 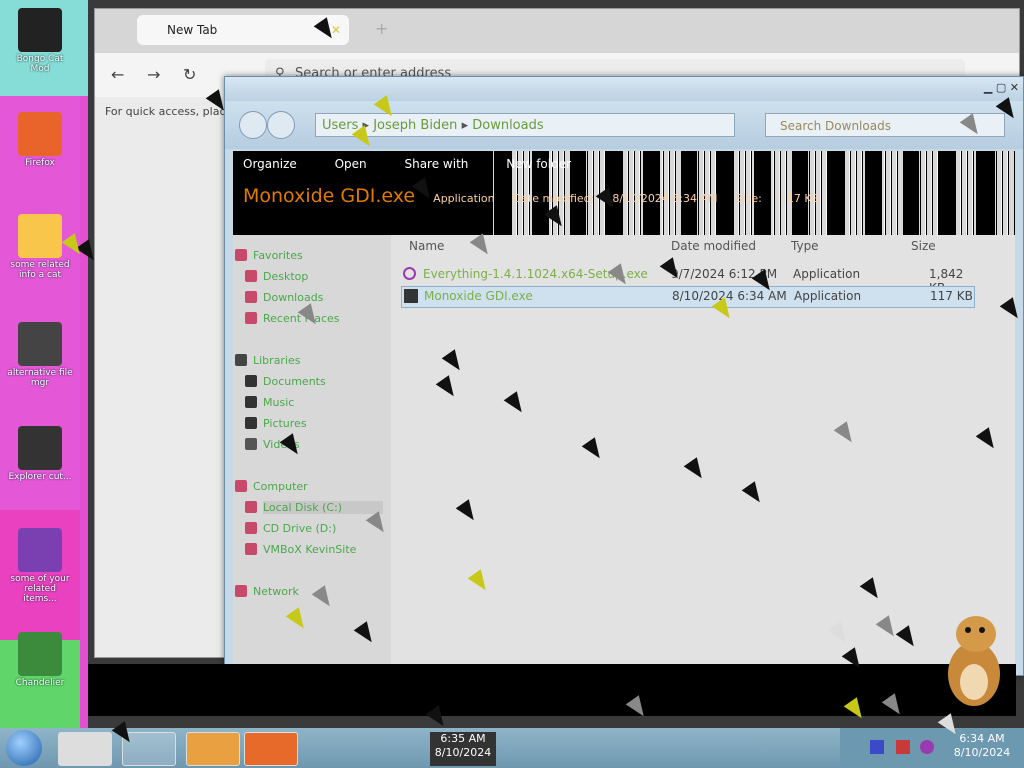 What do you see at coordinates (117, 74) in the screenshot?
I see `back-icon: ←` at bounding box center [117, 74].